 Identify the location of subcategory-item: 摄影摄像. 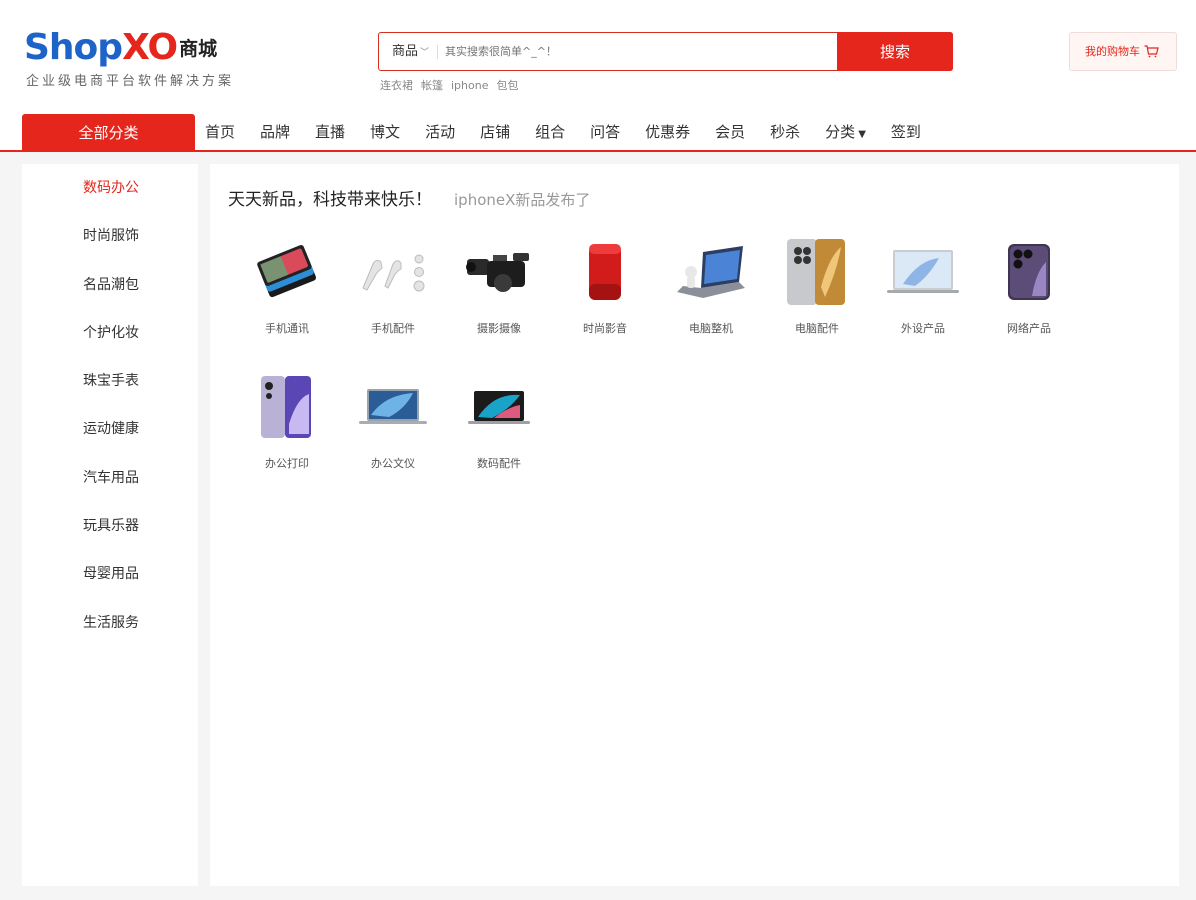
(499, 286).